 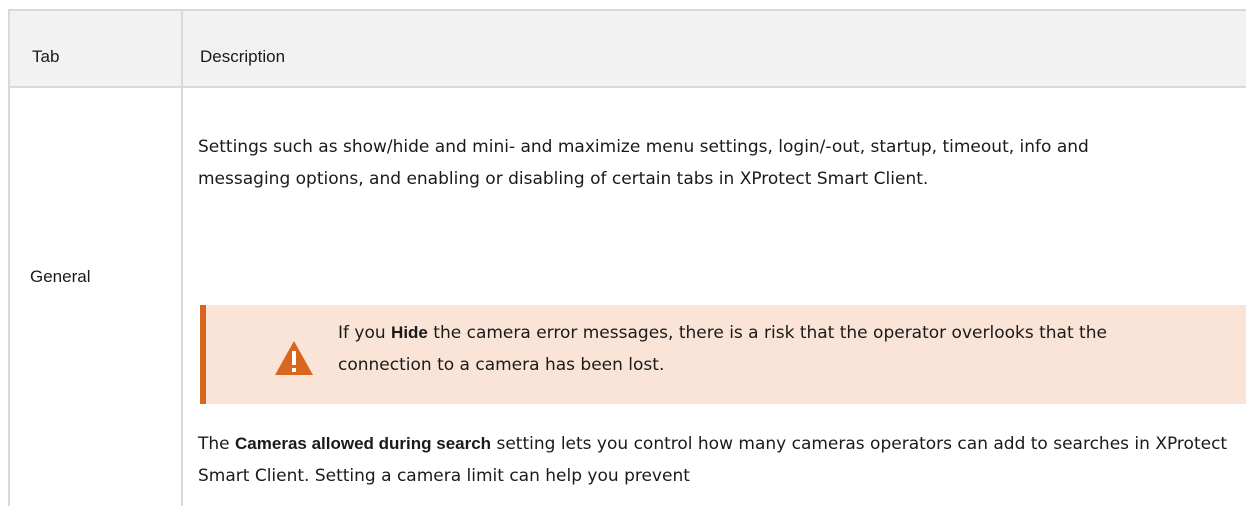 What do you see at coordinates (243, 56) in the screenshot?
I see `column-header-description: Description` at bounding box center [243, 56].